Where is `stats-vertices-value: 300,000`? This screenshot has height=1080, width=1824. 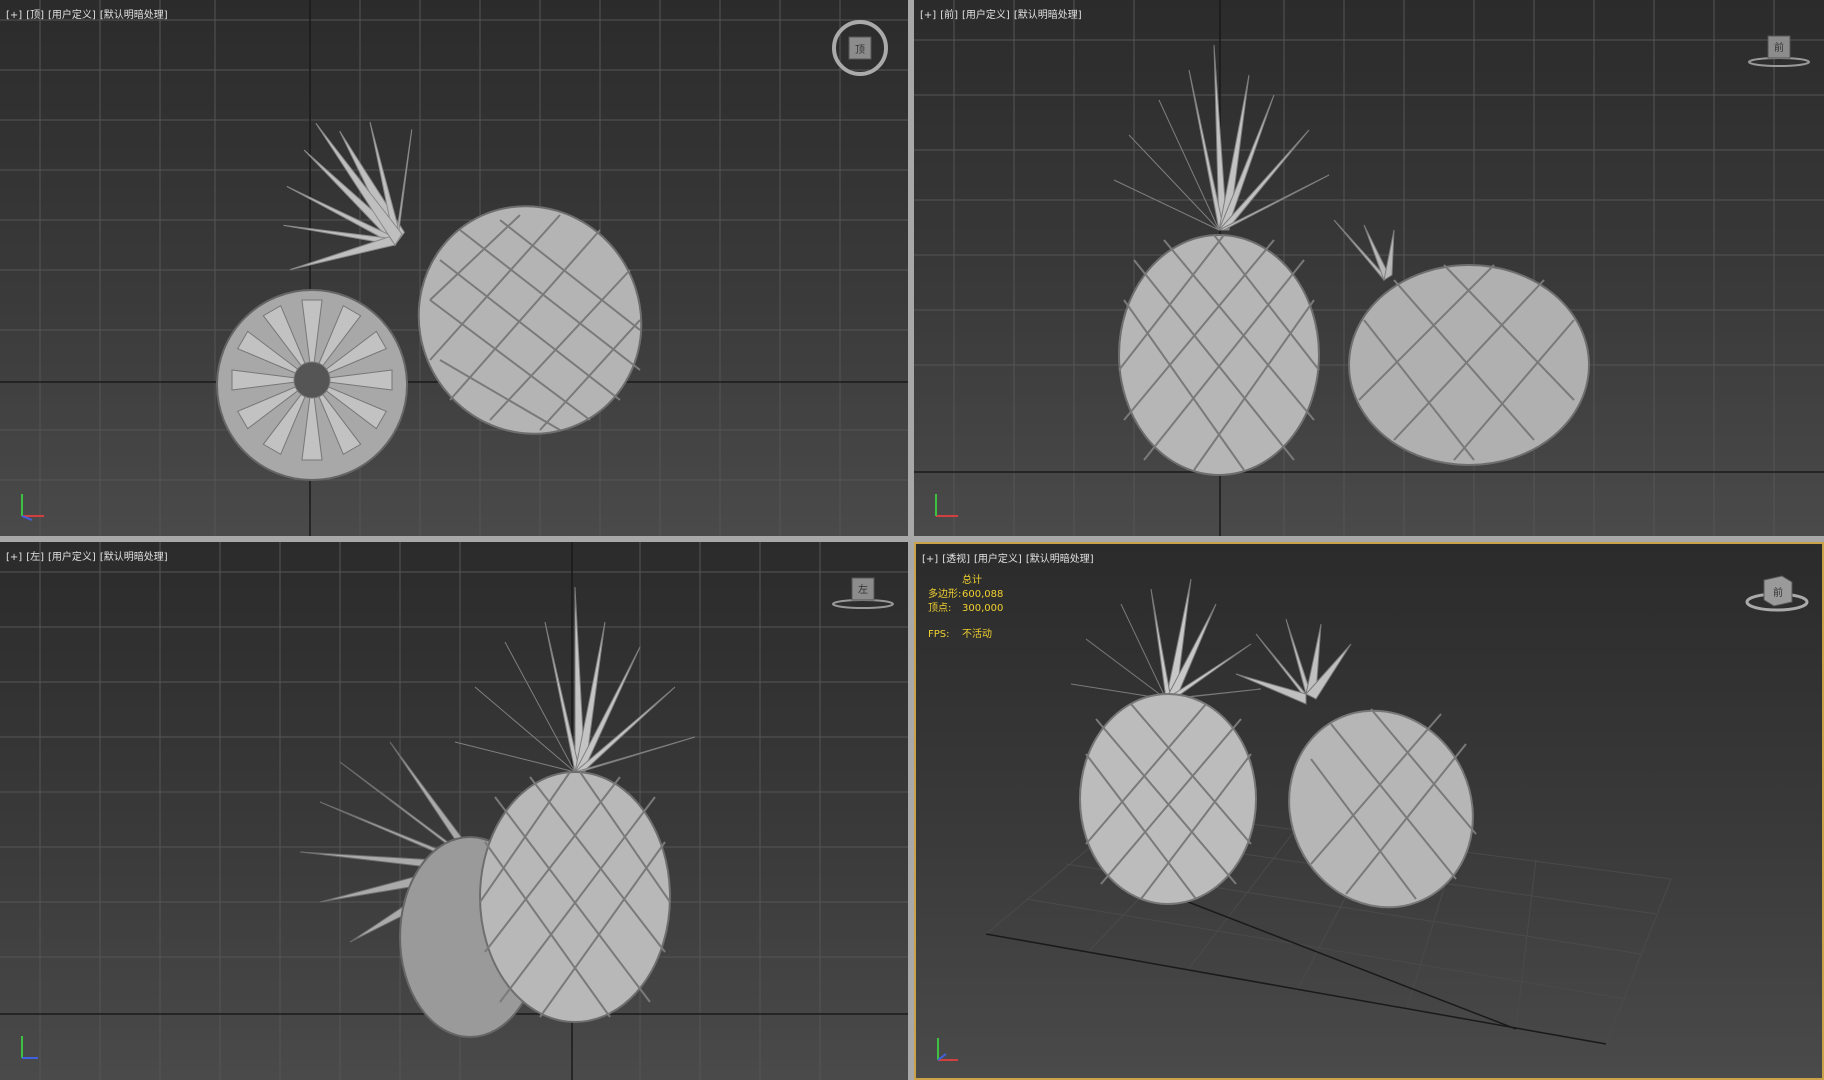 stats-vertices-value: 300,000 is located at coordinates (983, 608).